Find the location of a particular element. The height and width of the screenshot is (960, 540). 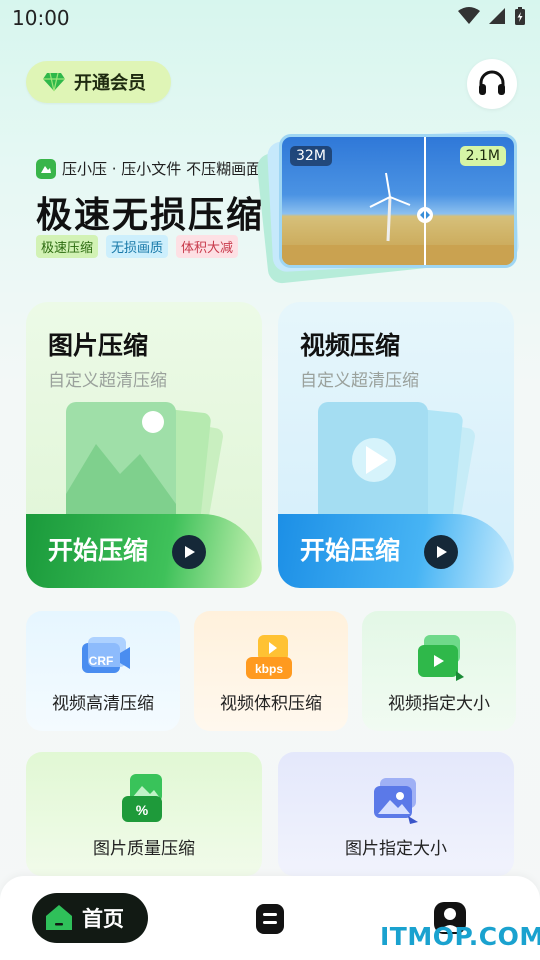

vip-label: 开通会员 is located at coordinates (110, 83).